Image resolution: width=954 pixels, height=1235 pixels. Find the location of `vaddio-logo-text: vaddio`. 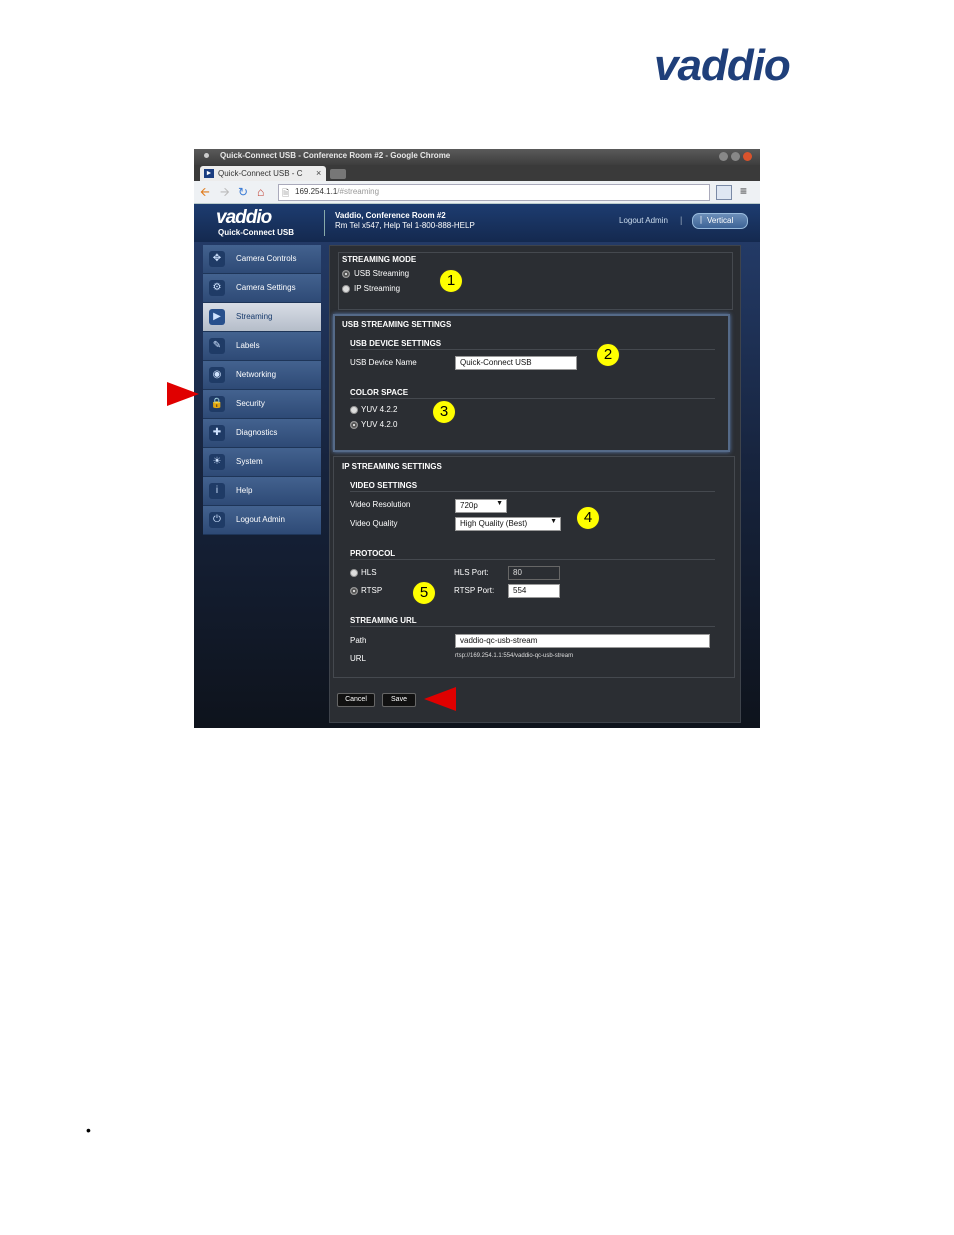

vaddio-logo-text: vaddio is located at coordinates (722, 67).